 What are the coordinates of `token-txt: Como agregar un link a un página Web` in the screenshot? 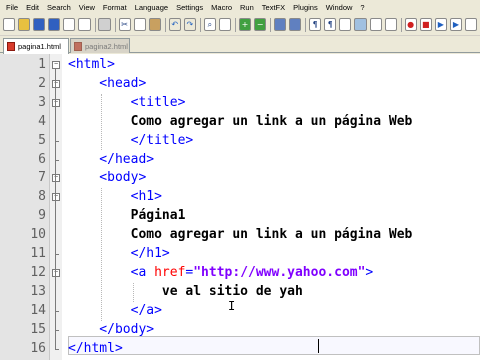 It's located at (240, 121).